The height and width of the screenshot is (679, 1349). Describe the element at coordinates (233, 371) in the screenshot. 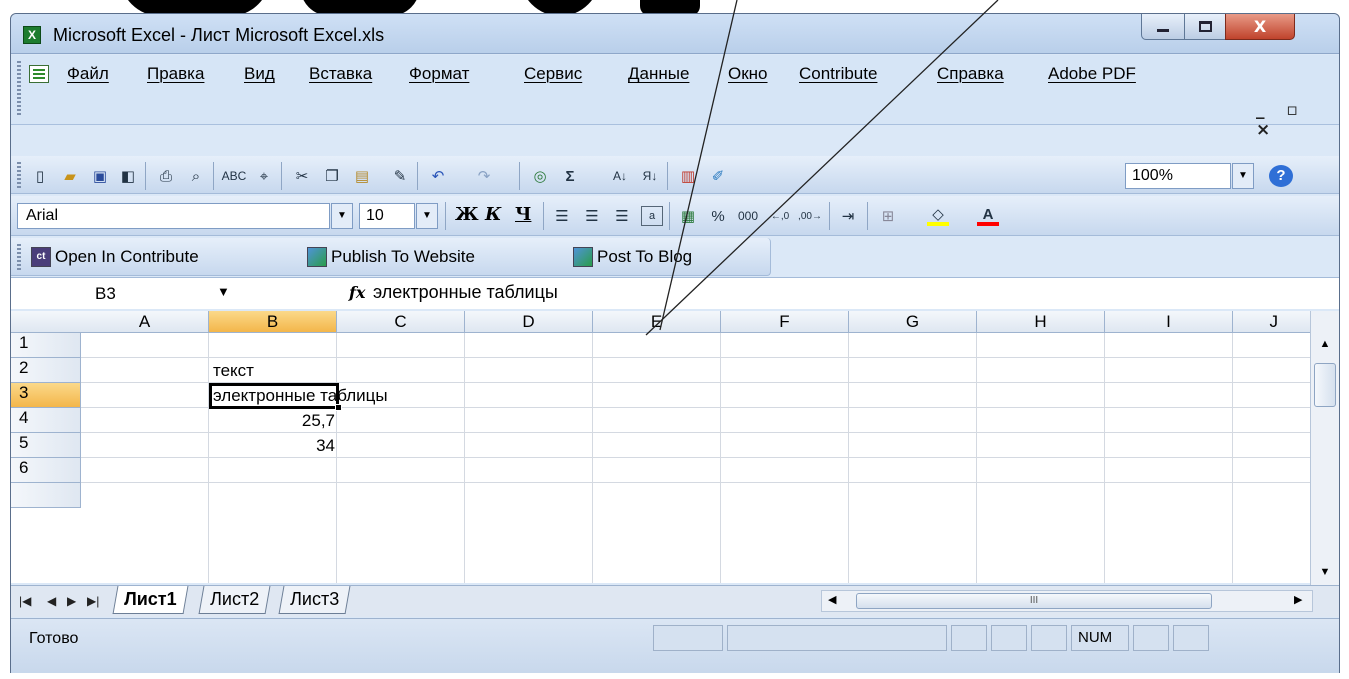

I see `cell-b2: текст` at that location.